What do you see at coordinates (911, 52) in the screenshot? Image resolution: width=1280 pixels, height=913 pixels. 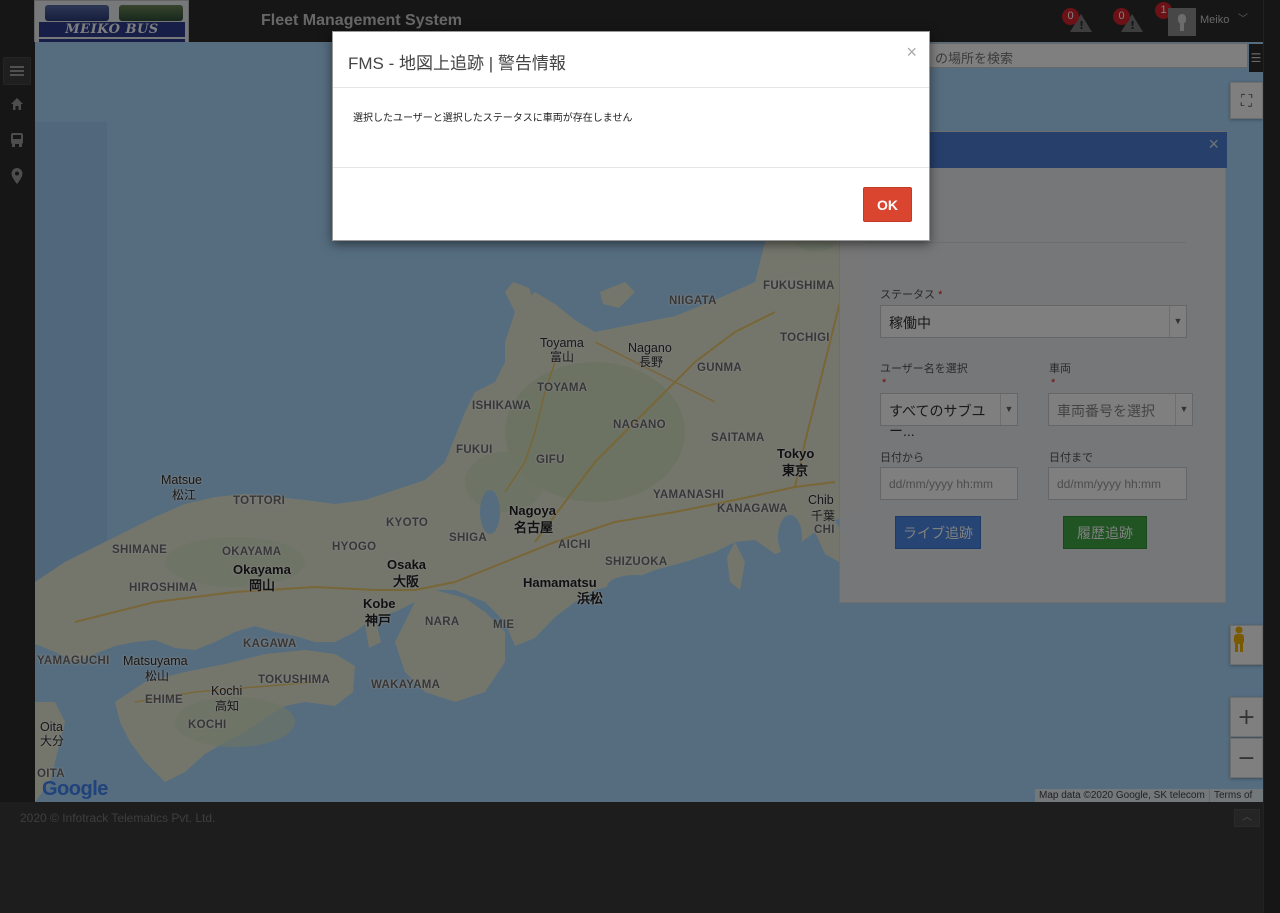 I see `close-icon: ×` at bounding box center [911, 52].